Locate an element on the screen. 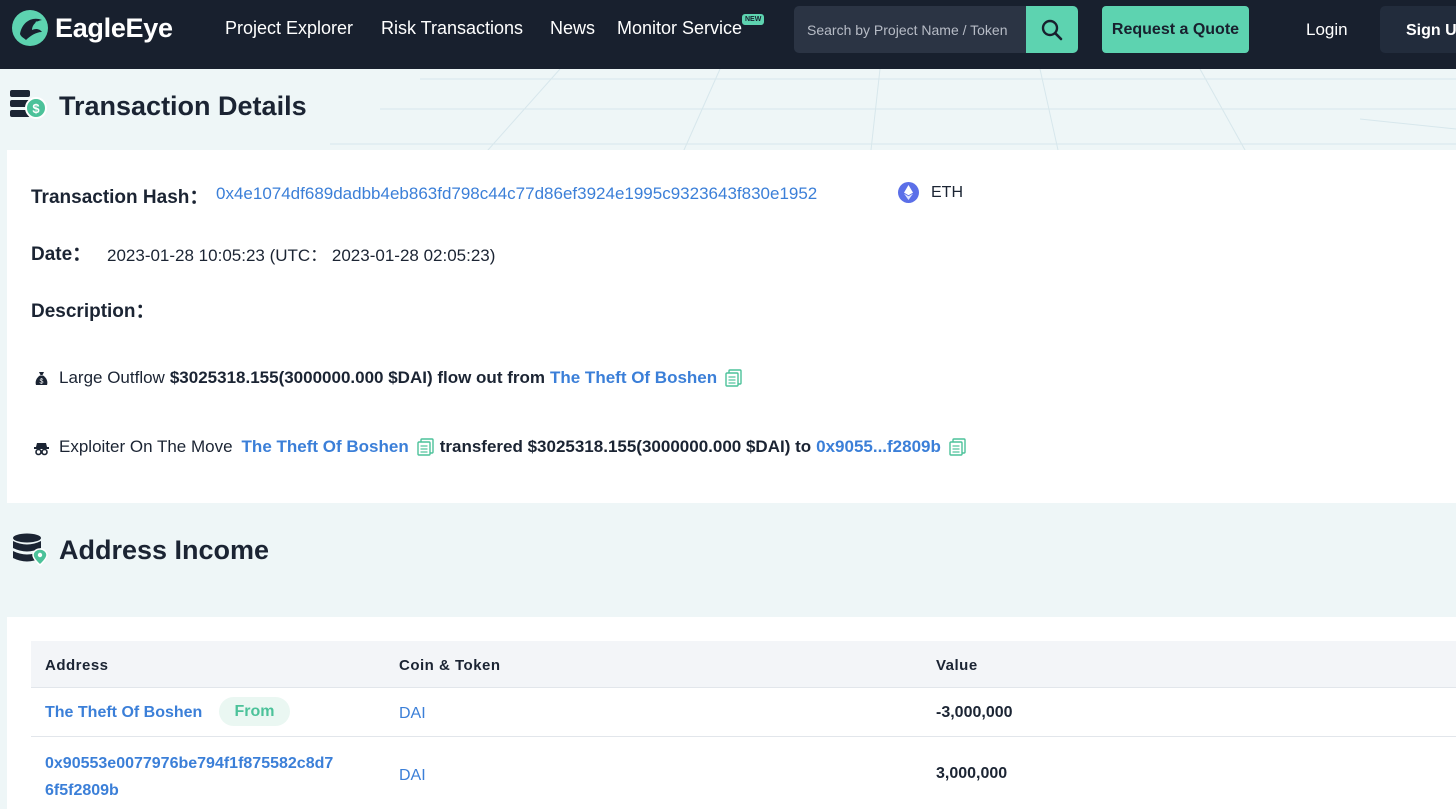 This screenshot has width=1456, height=809. brand-name: EagleEye is located at coordinates (114, 27).